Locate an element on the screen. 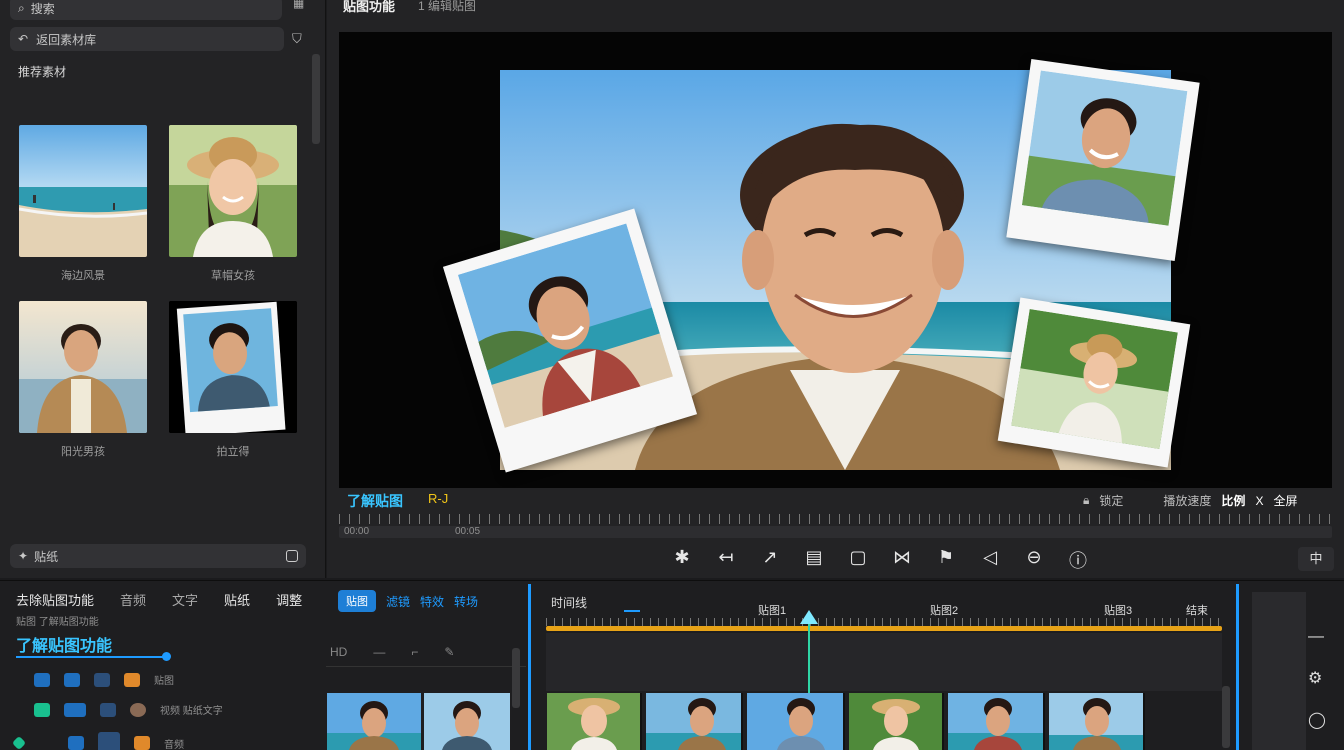 This screenshot has width=1344, height=750. hat-girl-thumbnail is located at coordinates (233, 191).